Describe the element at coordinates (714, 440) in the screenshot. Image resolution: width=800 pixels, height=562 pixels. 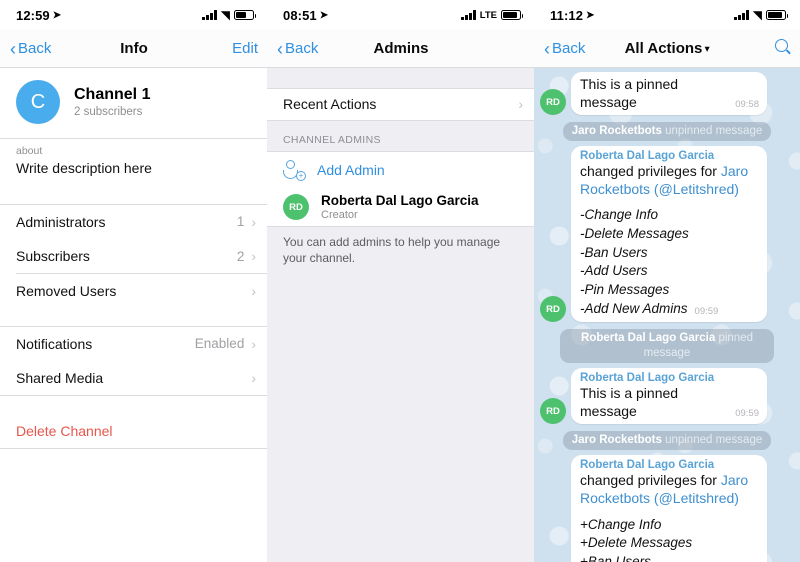
I see `service-action: unpinned message` at that location.